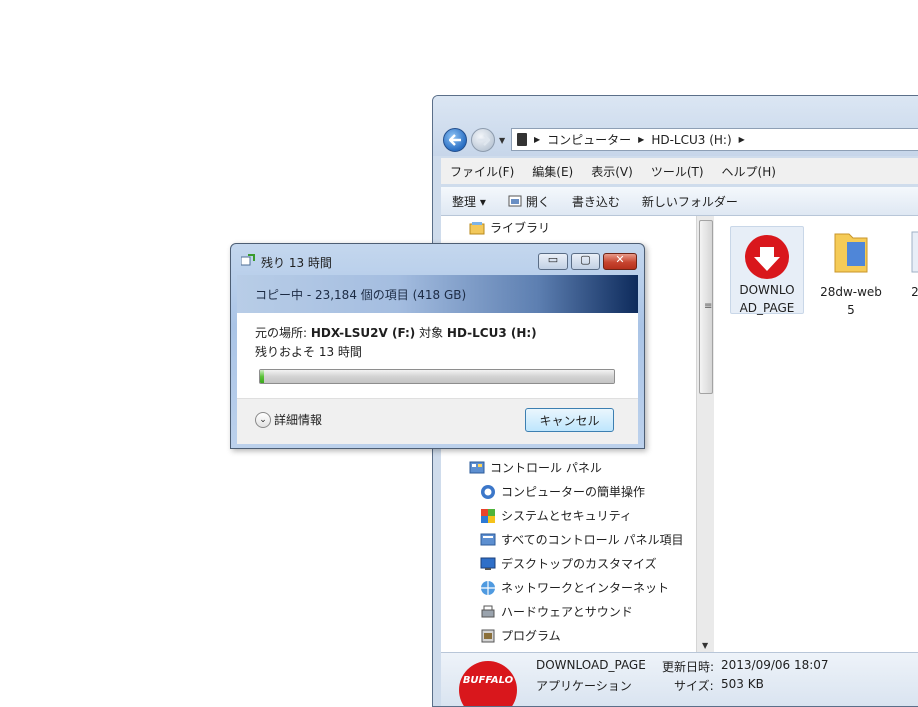 This screenshot has height=707, width=918. I want to click on breadcrumb-computer: コンピューター, so click(589, 139).